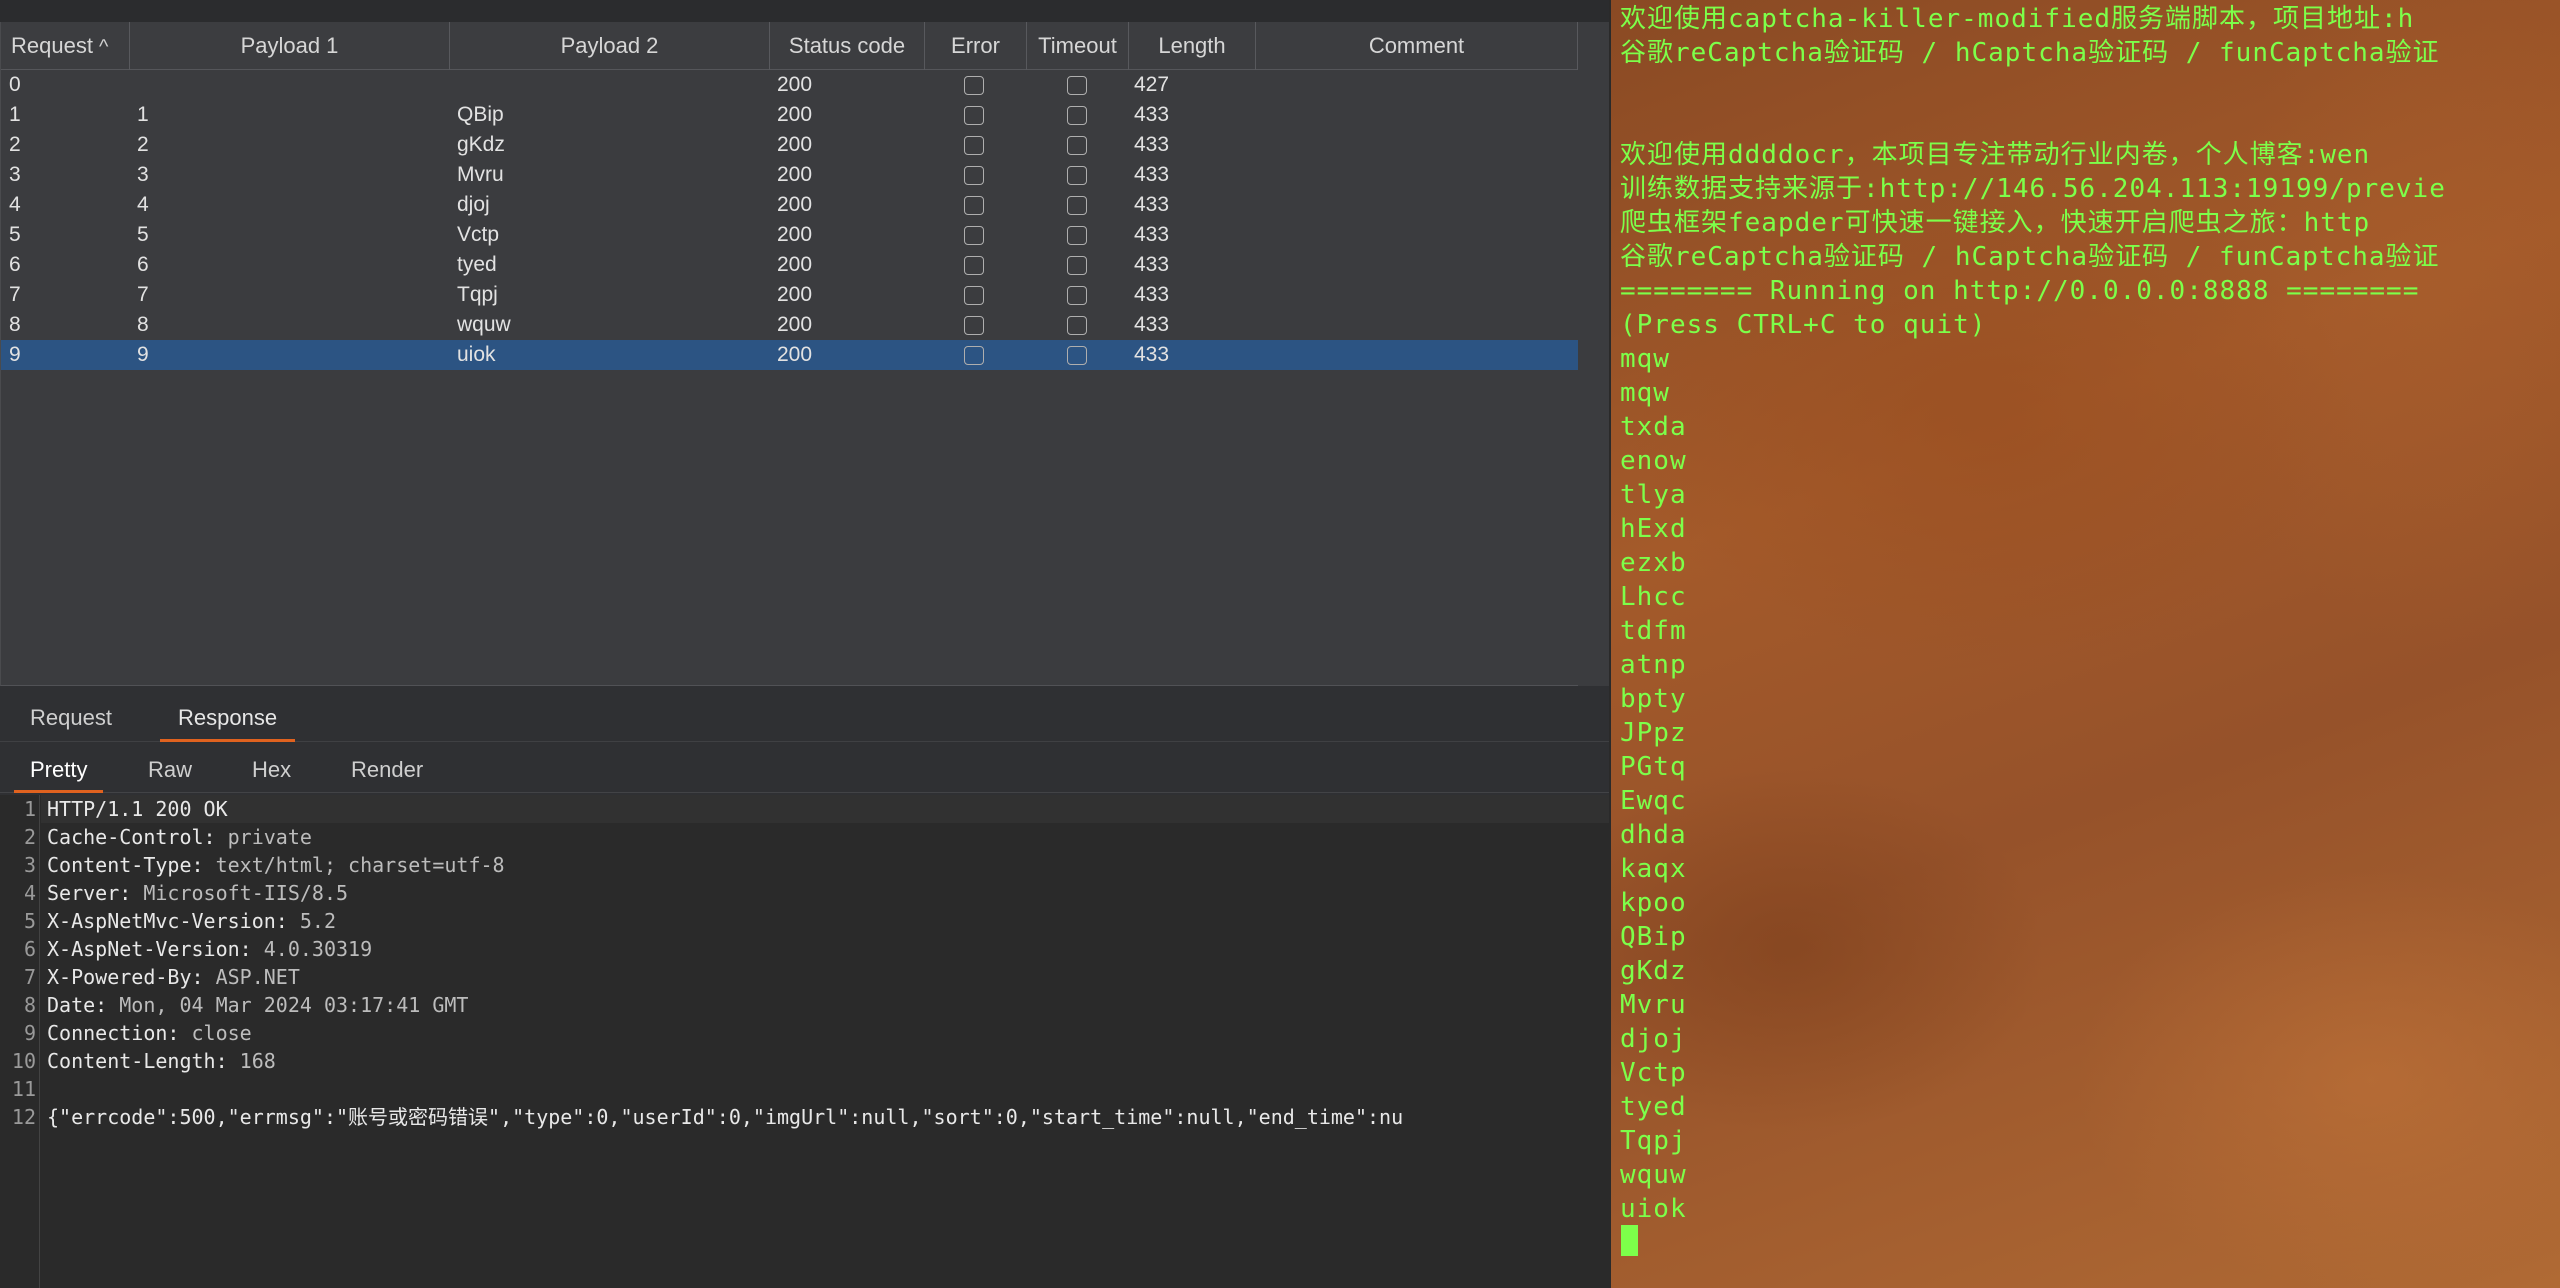  I want to click on header-name: X-AspNet-Version:, so click(149, 949).